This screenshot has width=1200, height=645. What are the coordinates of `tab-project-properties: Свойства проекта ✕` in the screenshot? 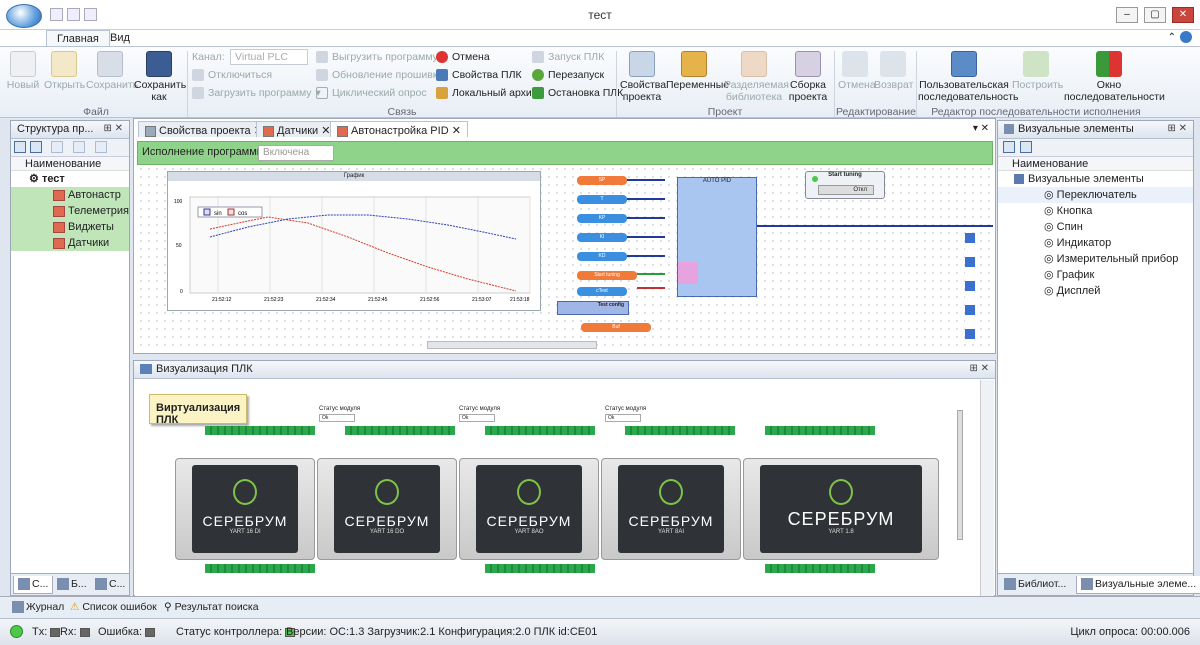 It's located at (204, 129).